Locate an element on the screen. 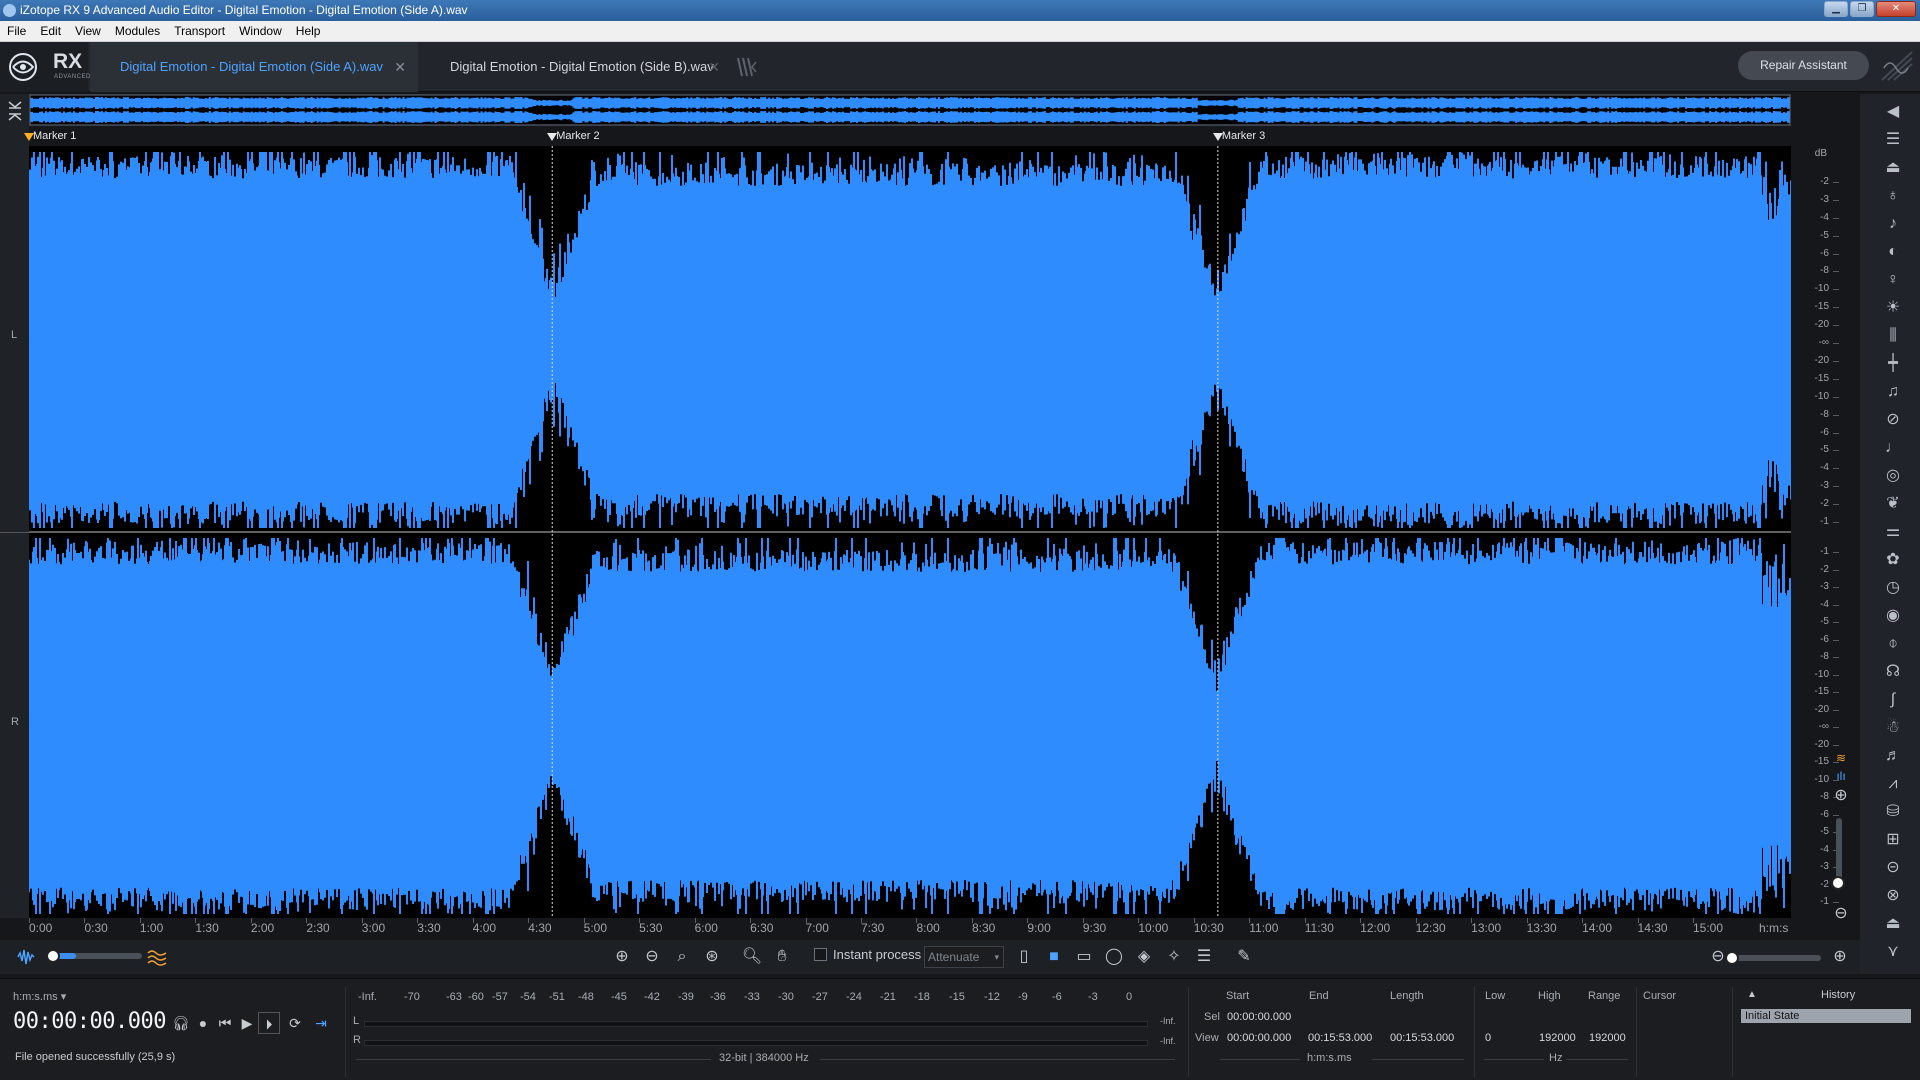 The height and width of the screenshot is (1080, 1920). repair-assistant-button: Repair Assistant is located at coordinates (1803, 65).